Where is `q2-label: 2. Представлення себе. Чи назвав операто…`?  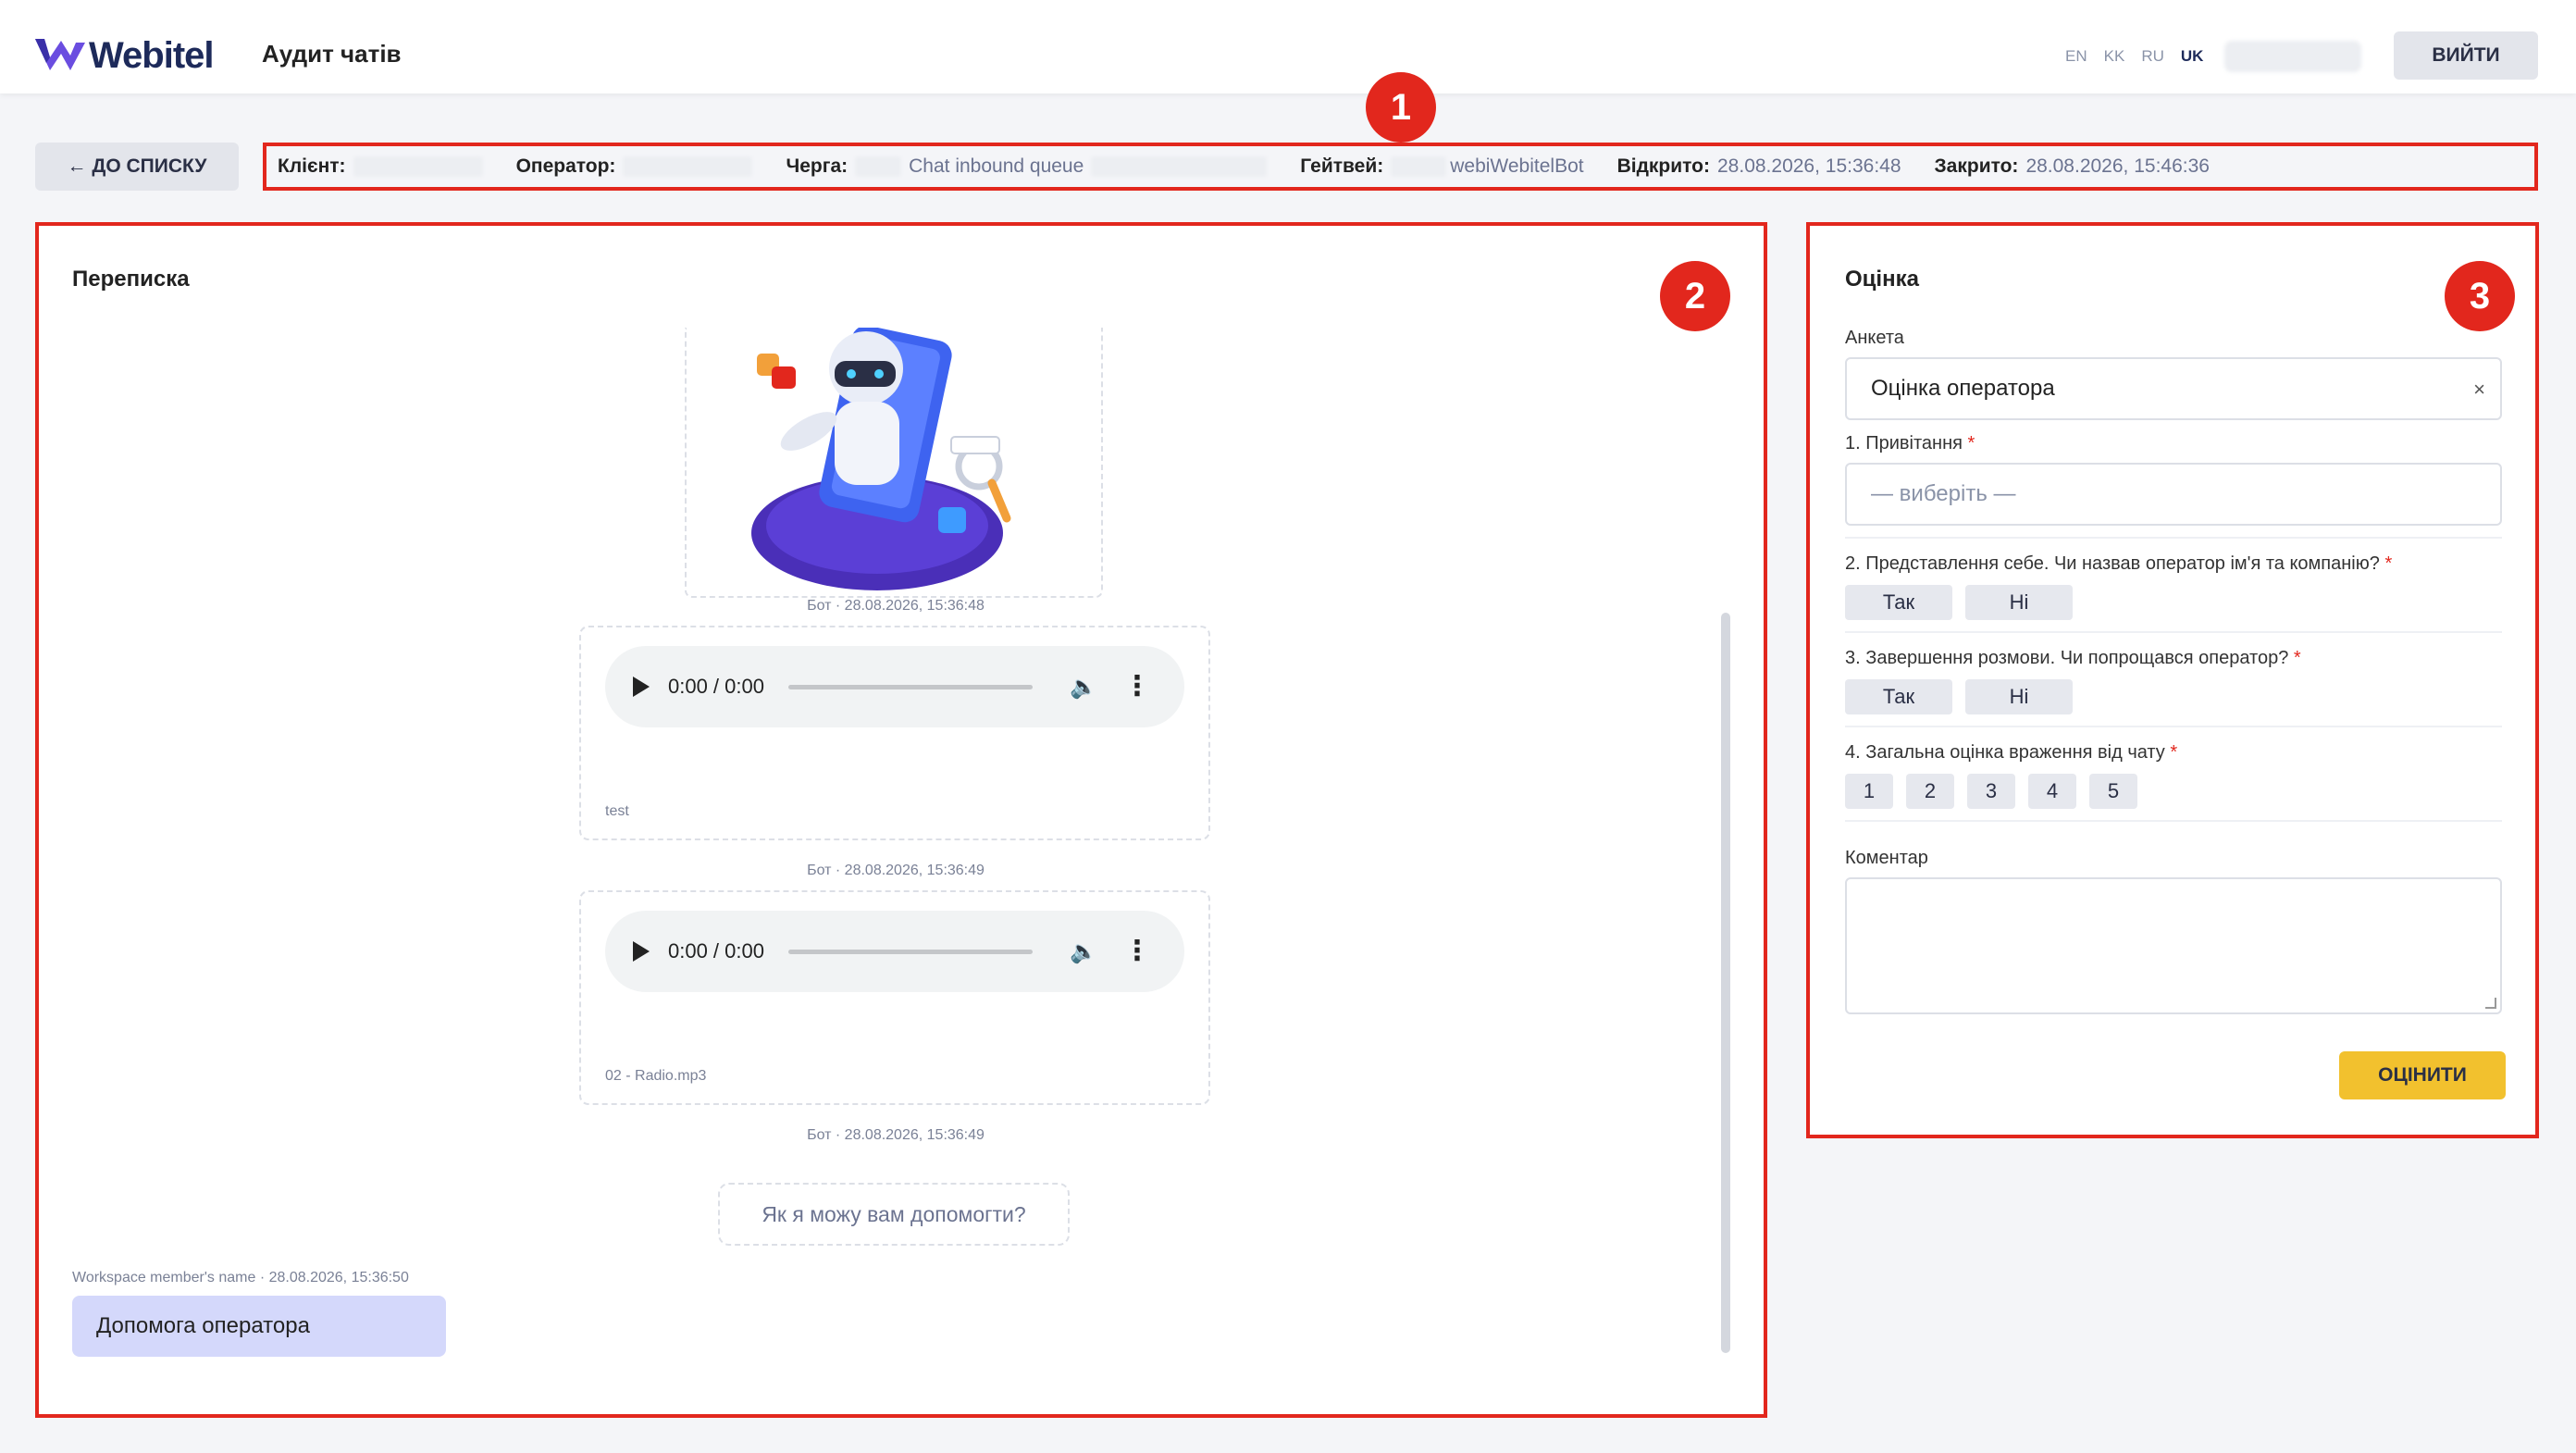
q2-label: 2. Представлення себе. Чи назвав операто… is located at coordinates (2118, 564).